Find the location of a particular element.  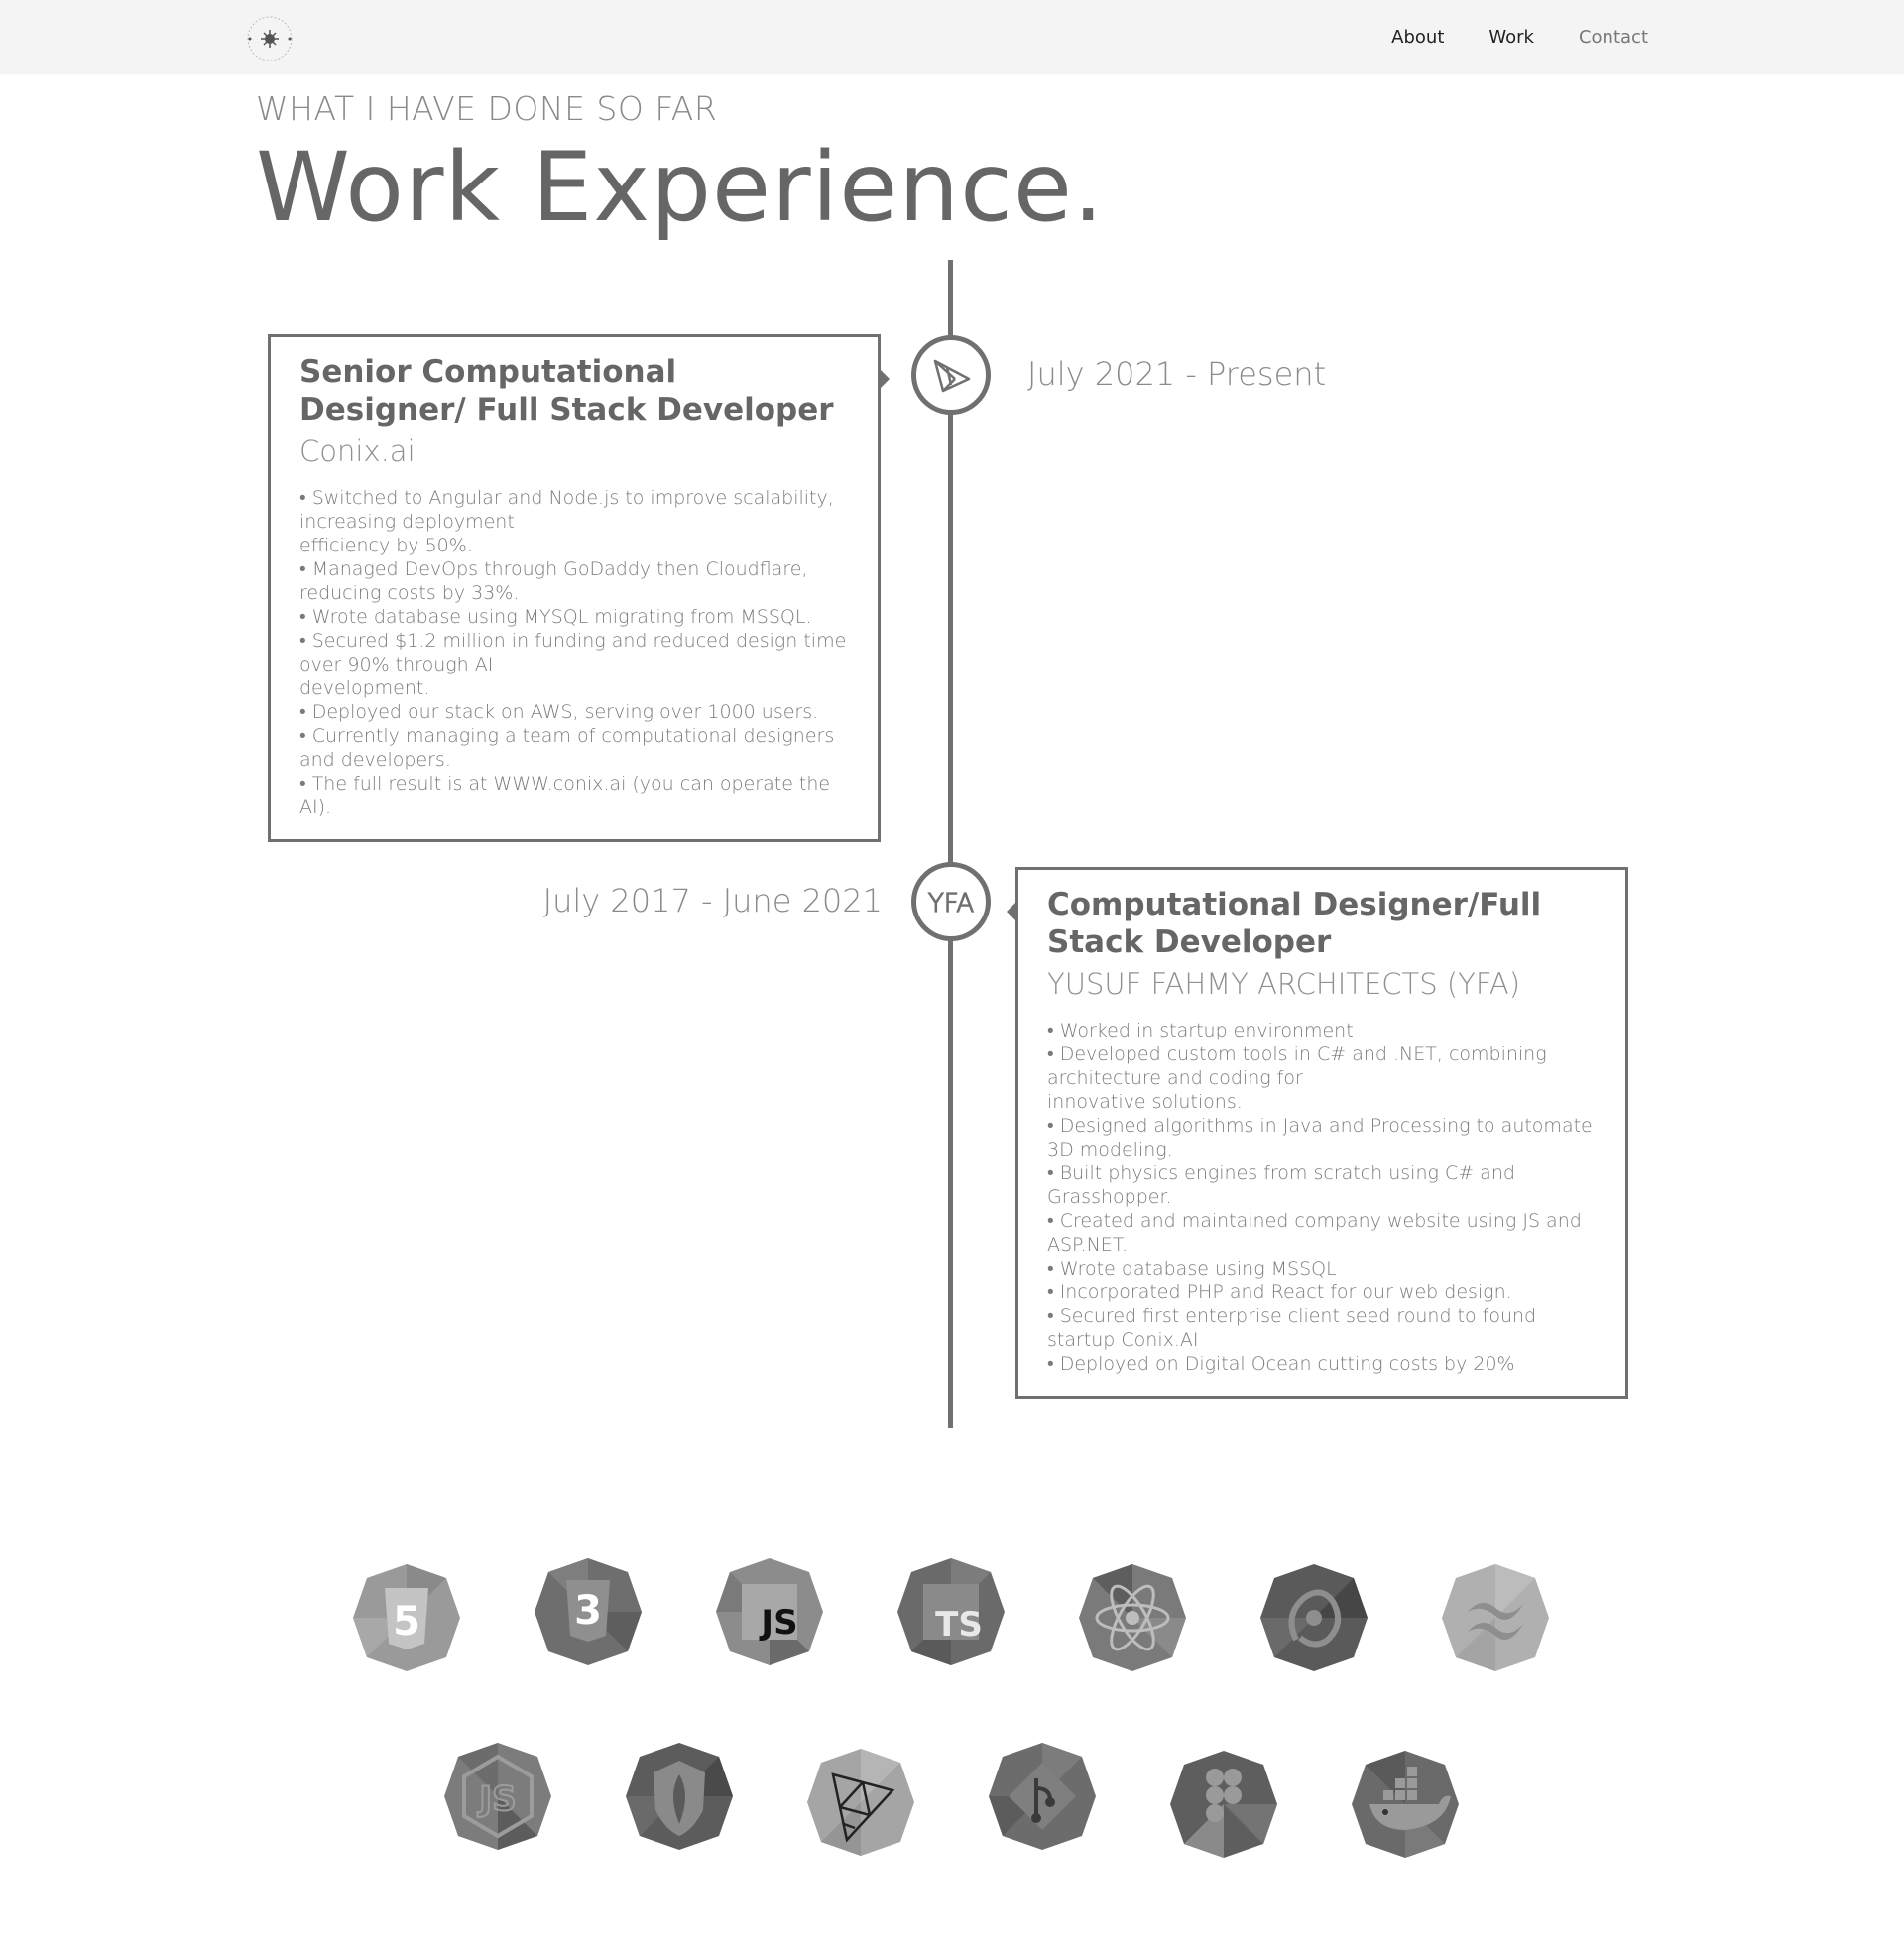

git-icon is located at coordinates (1042, 1796).